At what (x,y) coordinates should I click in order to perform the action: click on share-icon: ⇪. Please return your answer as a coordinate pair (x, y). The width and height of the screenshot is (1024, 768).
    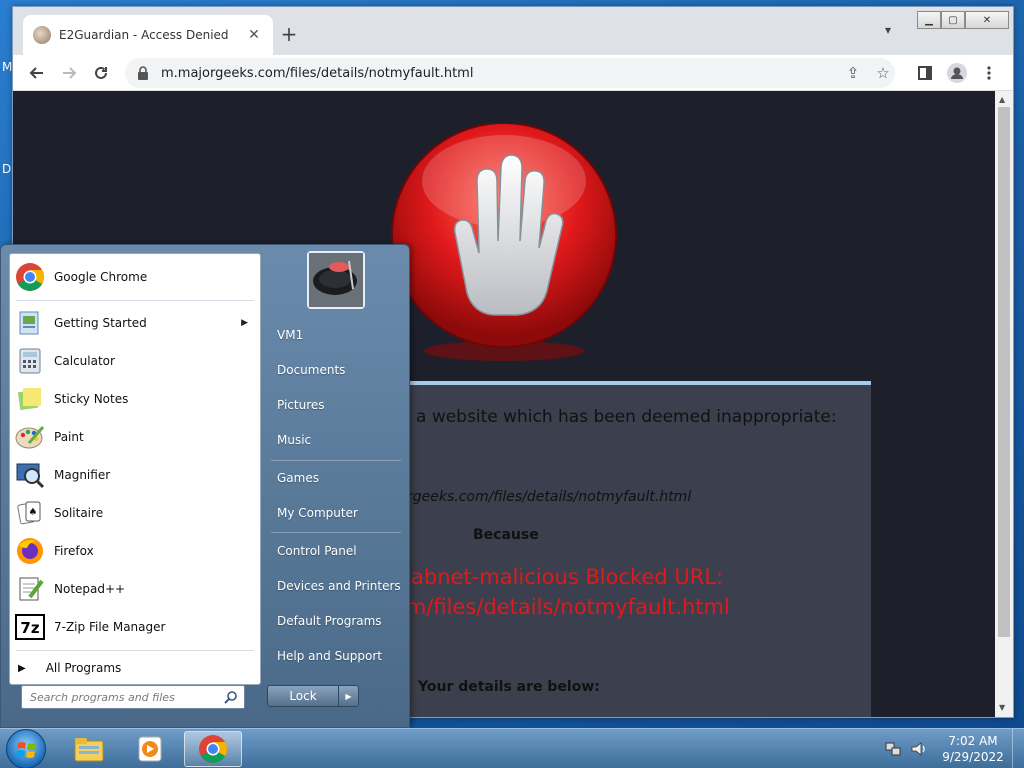
    Looking at the image, I should click on (853, 73).